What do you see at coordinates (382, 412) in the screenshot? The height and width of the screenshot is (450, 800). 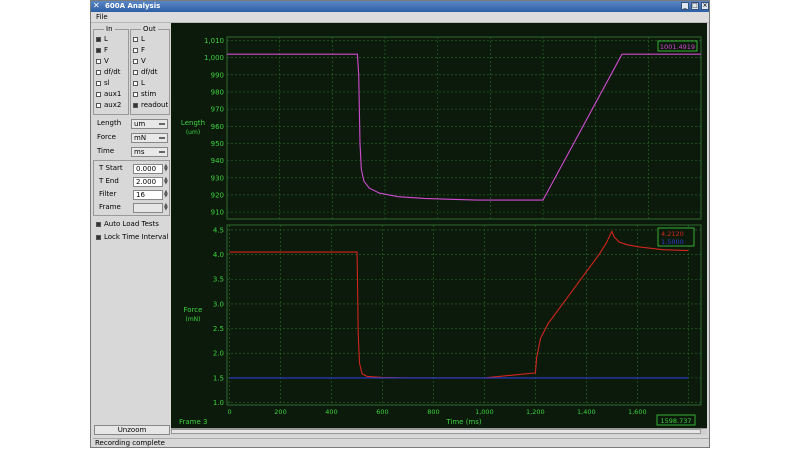 I see `force-xtick-label: 600` at bounding box center [382, 412].